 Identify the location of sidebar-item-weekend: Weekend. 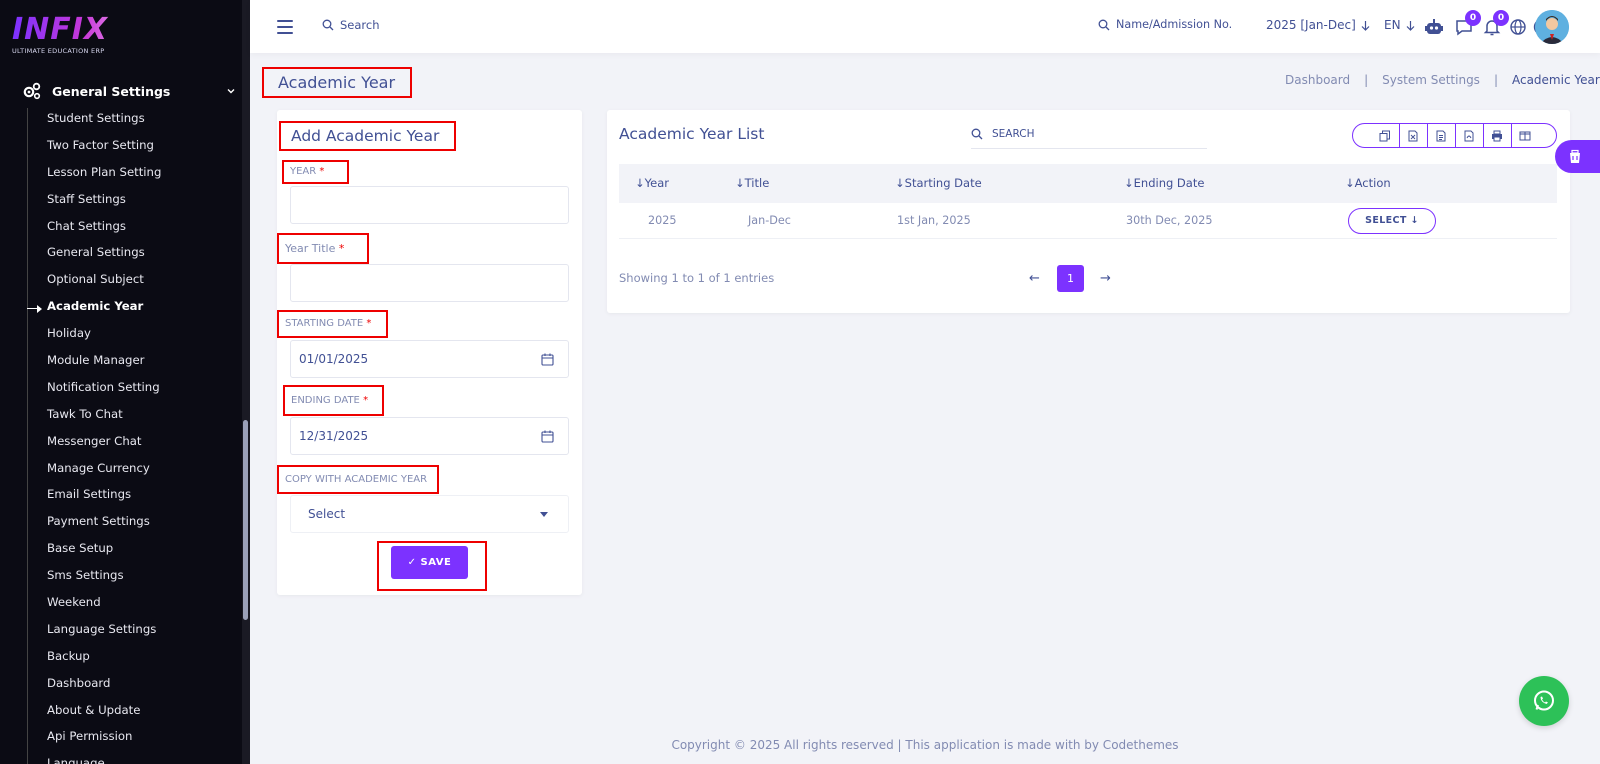
(142, 604).